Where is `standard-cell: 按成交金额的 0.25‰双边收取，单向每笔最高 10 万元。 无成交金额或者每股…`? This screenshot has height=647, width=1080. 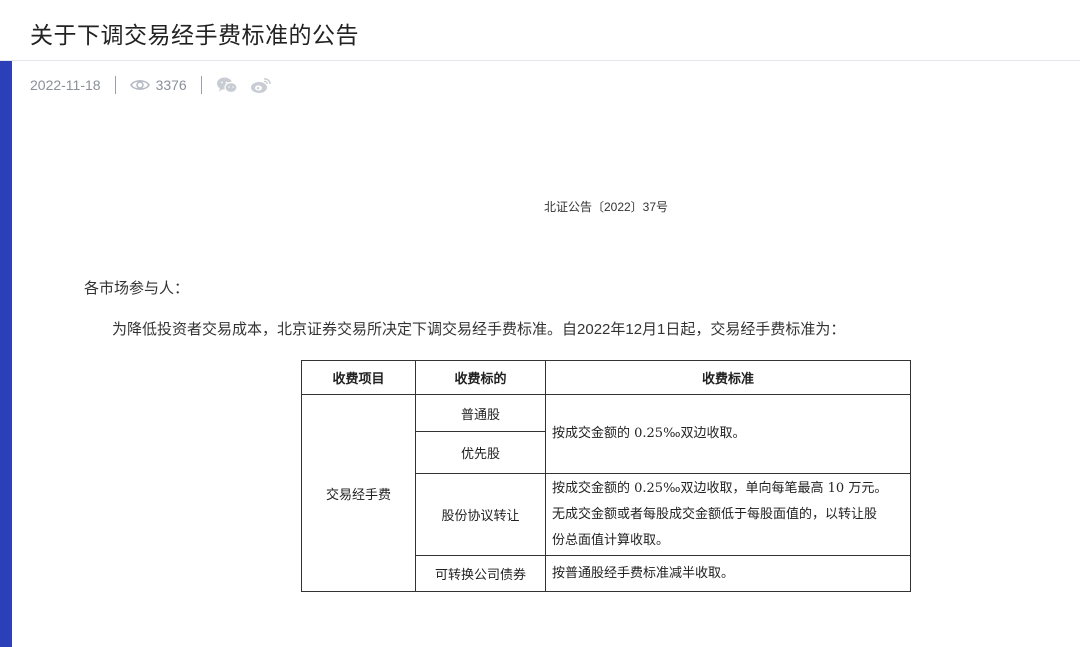
standard-cell: 按成交金额的 0.25‰双边收取，单向每笔最高 10 万元。 无成交金额或者每股… is located at coordinates (728, 514).